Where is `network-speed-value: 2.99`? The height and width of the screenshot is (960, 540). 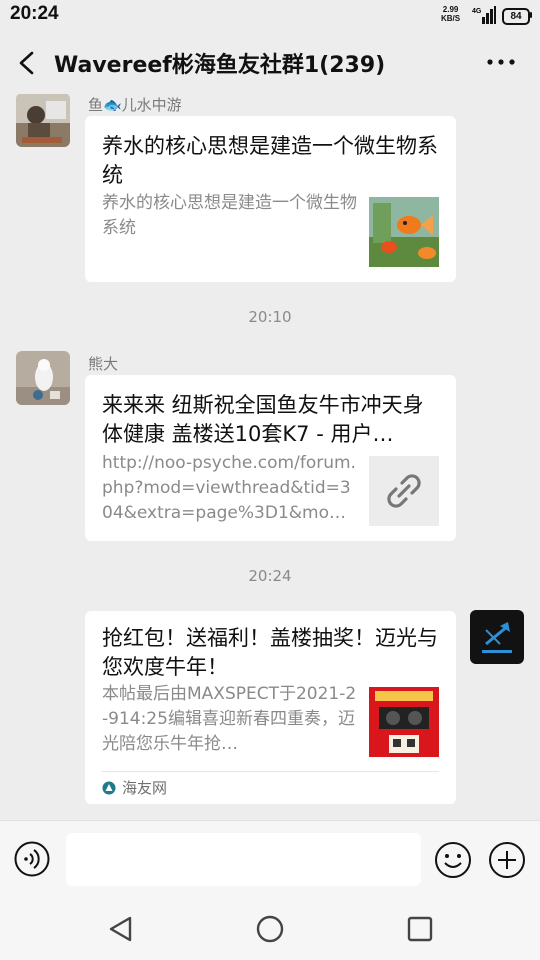 network-speed-value: 2.99 is located at coordinates (450, 9).